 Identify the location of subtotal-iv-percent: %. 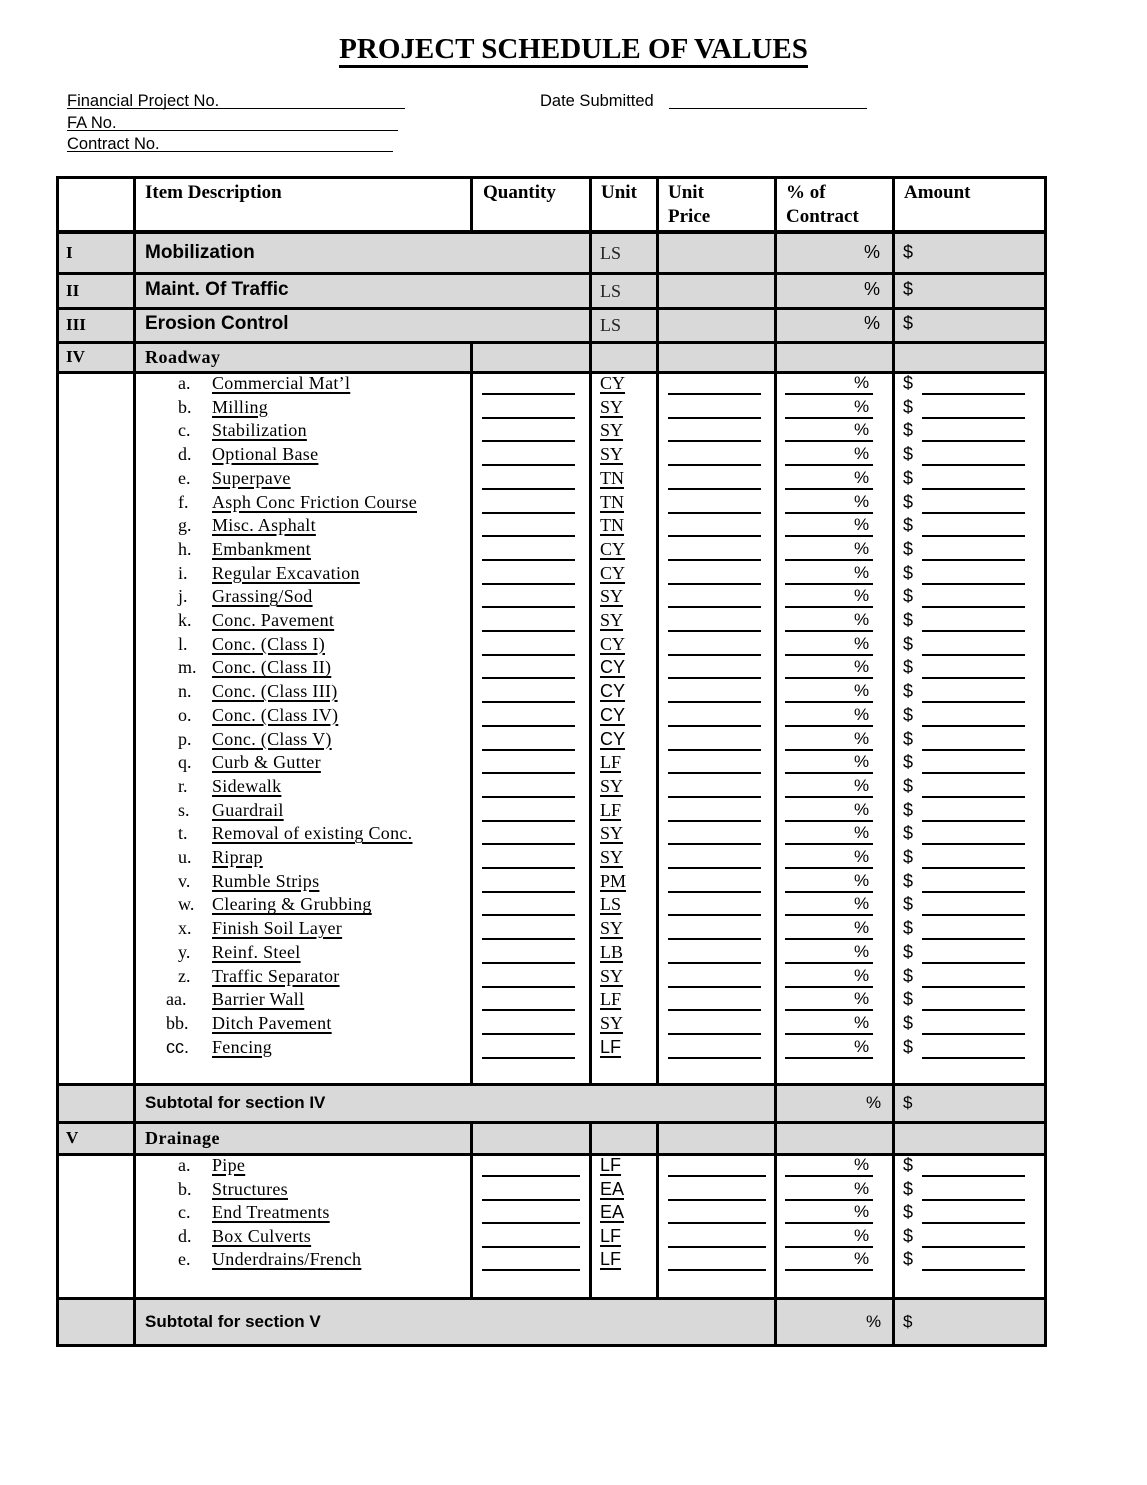
(873, 1103).